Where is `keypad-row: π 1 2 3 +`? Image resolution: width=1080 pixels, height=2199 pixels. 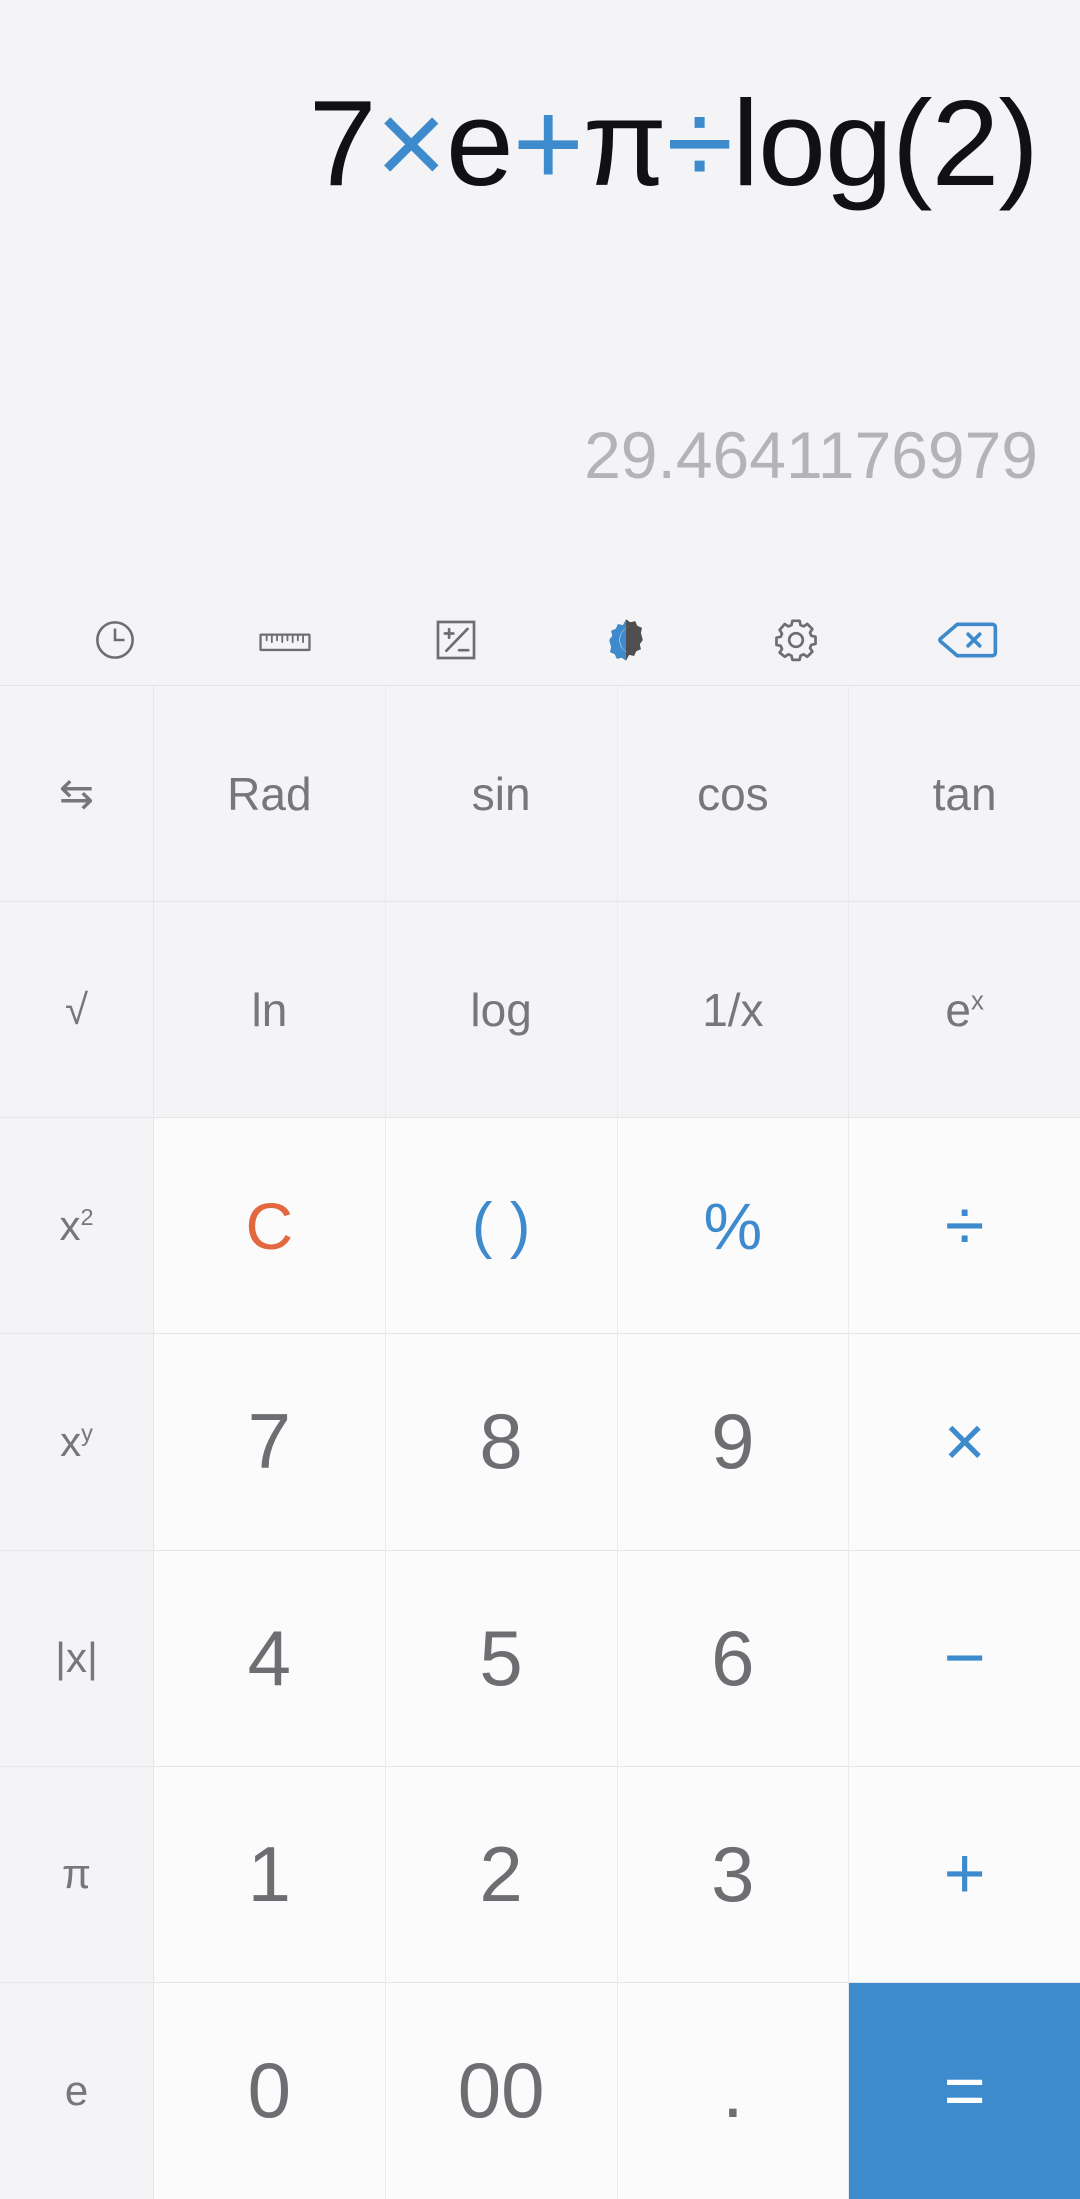
keypad-row: π 1 2 3 + is located at coordinates (540, 1874).